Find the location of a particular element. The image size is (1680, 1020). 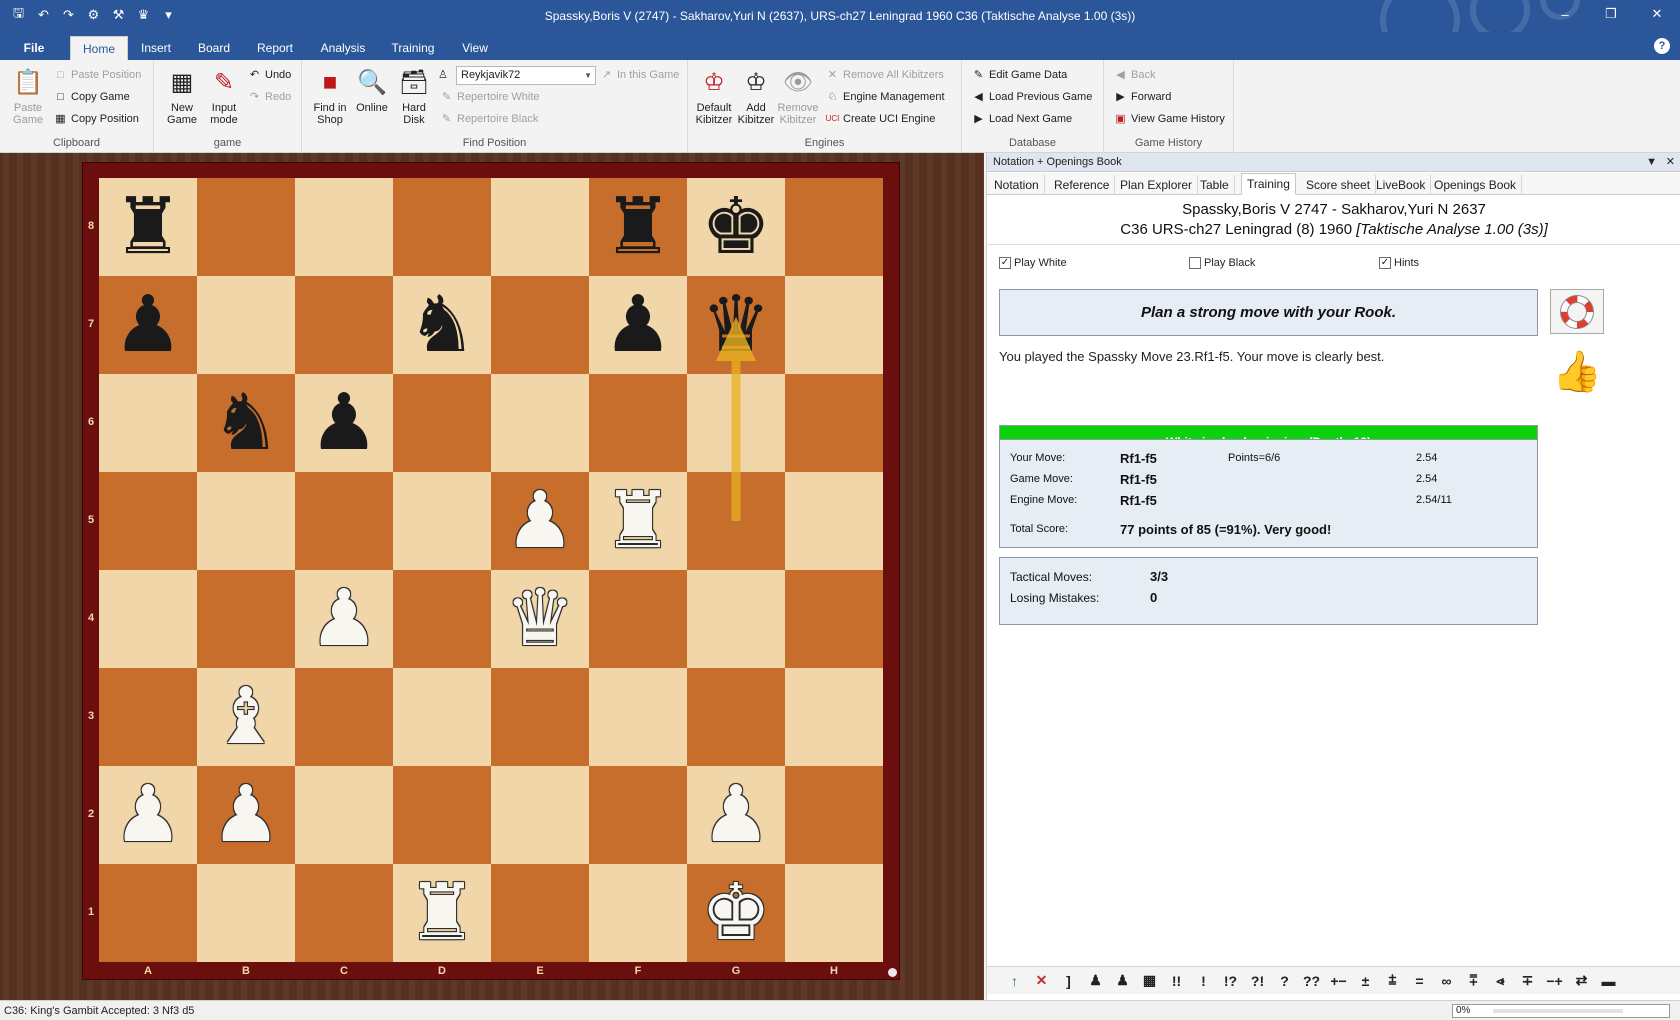

square-c1 is located at coordinates (344, 913).